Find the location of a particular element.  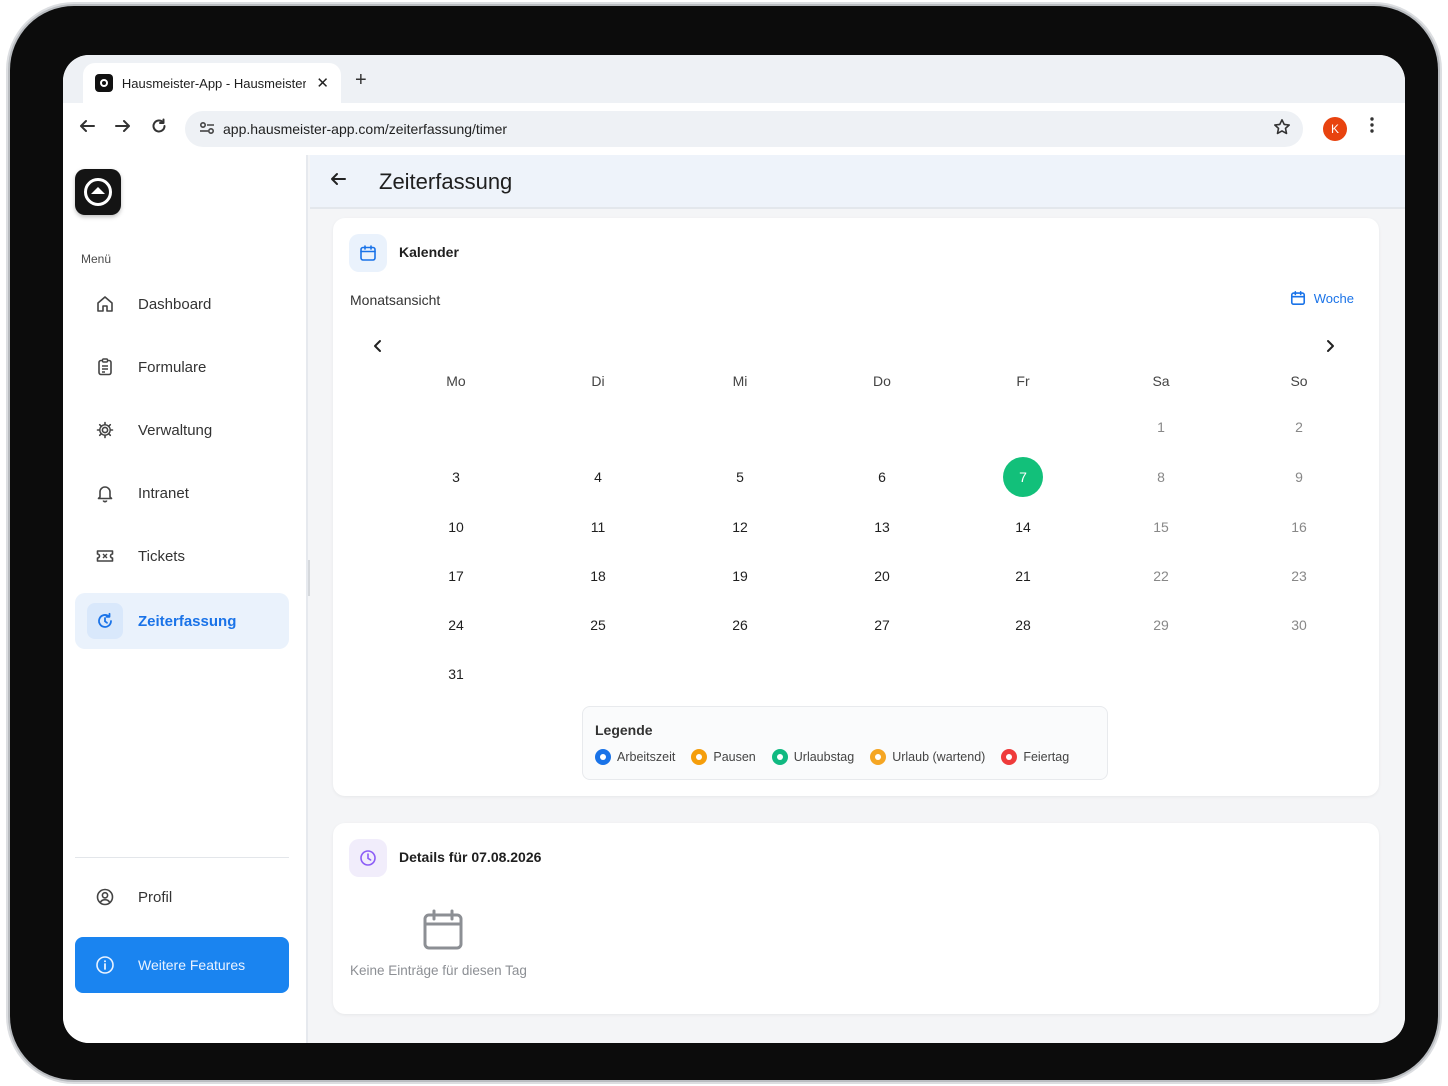

calendar-day: 30 is located at coordinates (1299, 625).